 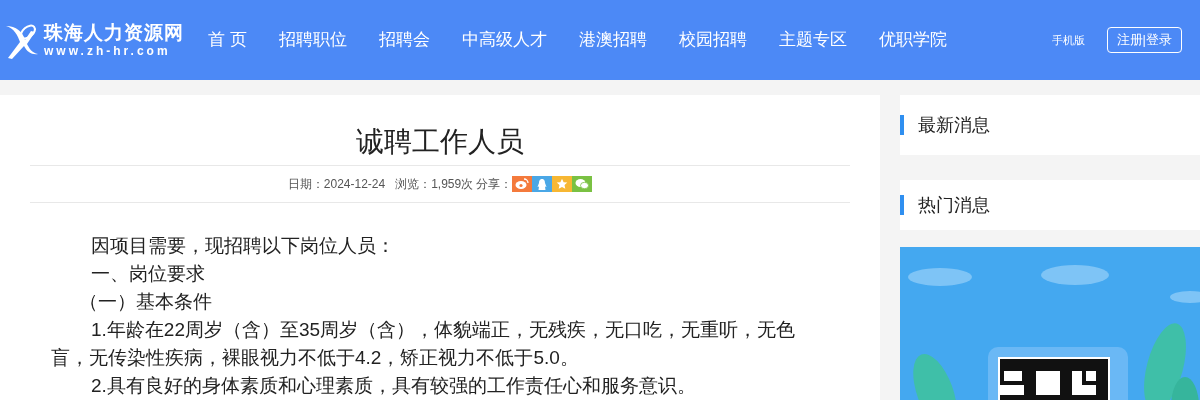 What do you see at coordinates (424, 344) in the screenshot?
I see `body-paragraph: 1.年龄在22周岁（含）至35周岁（含），体貌端正，无残疾，无口吃，无重听，无色盲，无传染性疾病，裸眼视力不低于4.2，矫正视力不低于5.0。` at bounding box center [424, 344].